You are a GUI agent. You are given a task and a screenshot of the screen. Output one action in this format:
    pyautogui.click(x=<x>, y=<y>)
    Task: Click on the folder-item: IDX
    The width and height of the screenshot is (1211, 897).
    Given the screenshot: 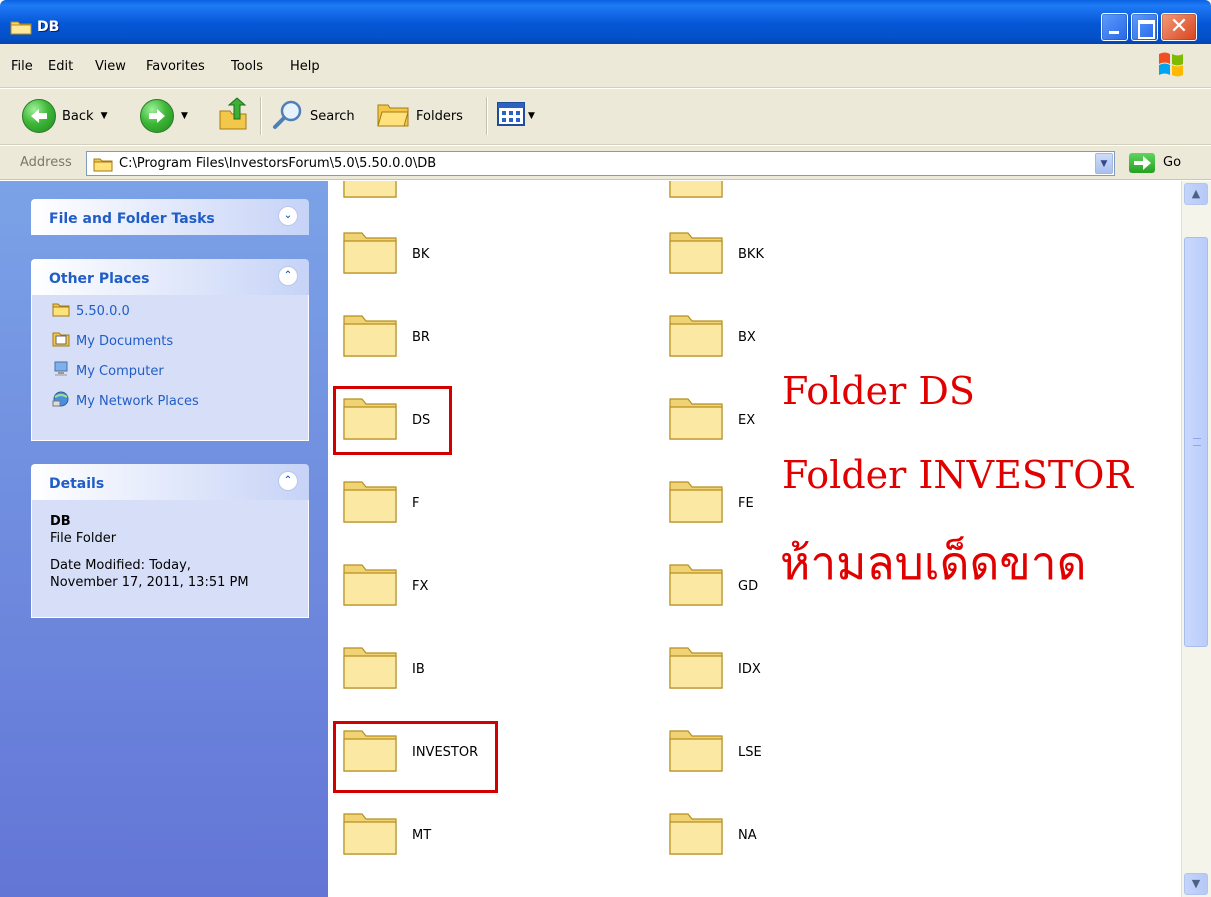 What is the action you would take?
    pyautogui.click(x=714, y=669)
    